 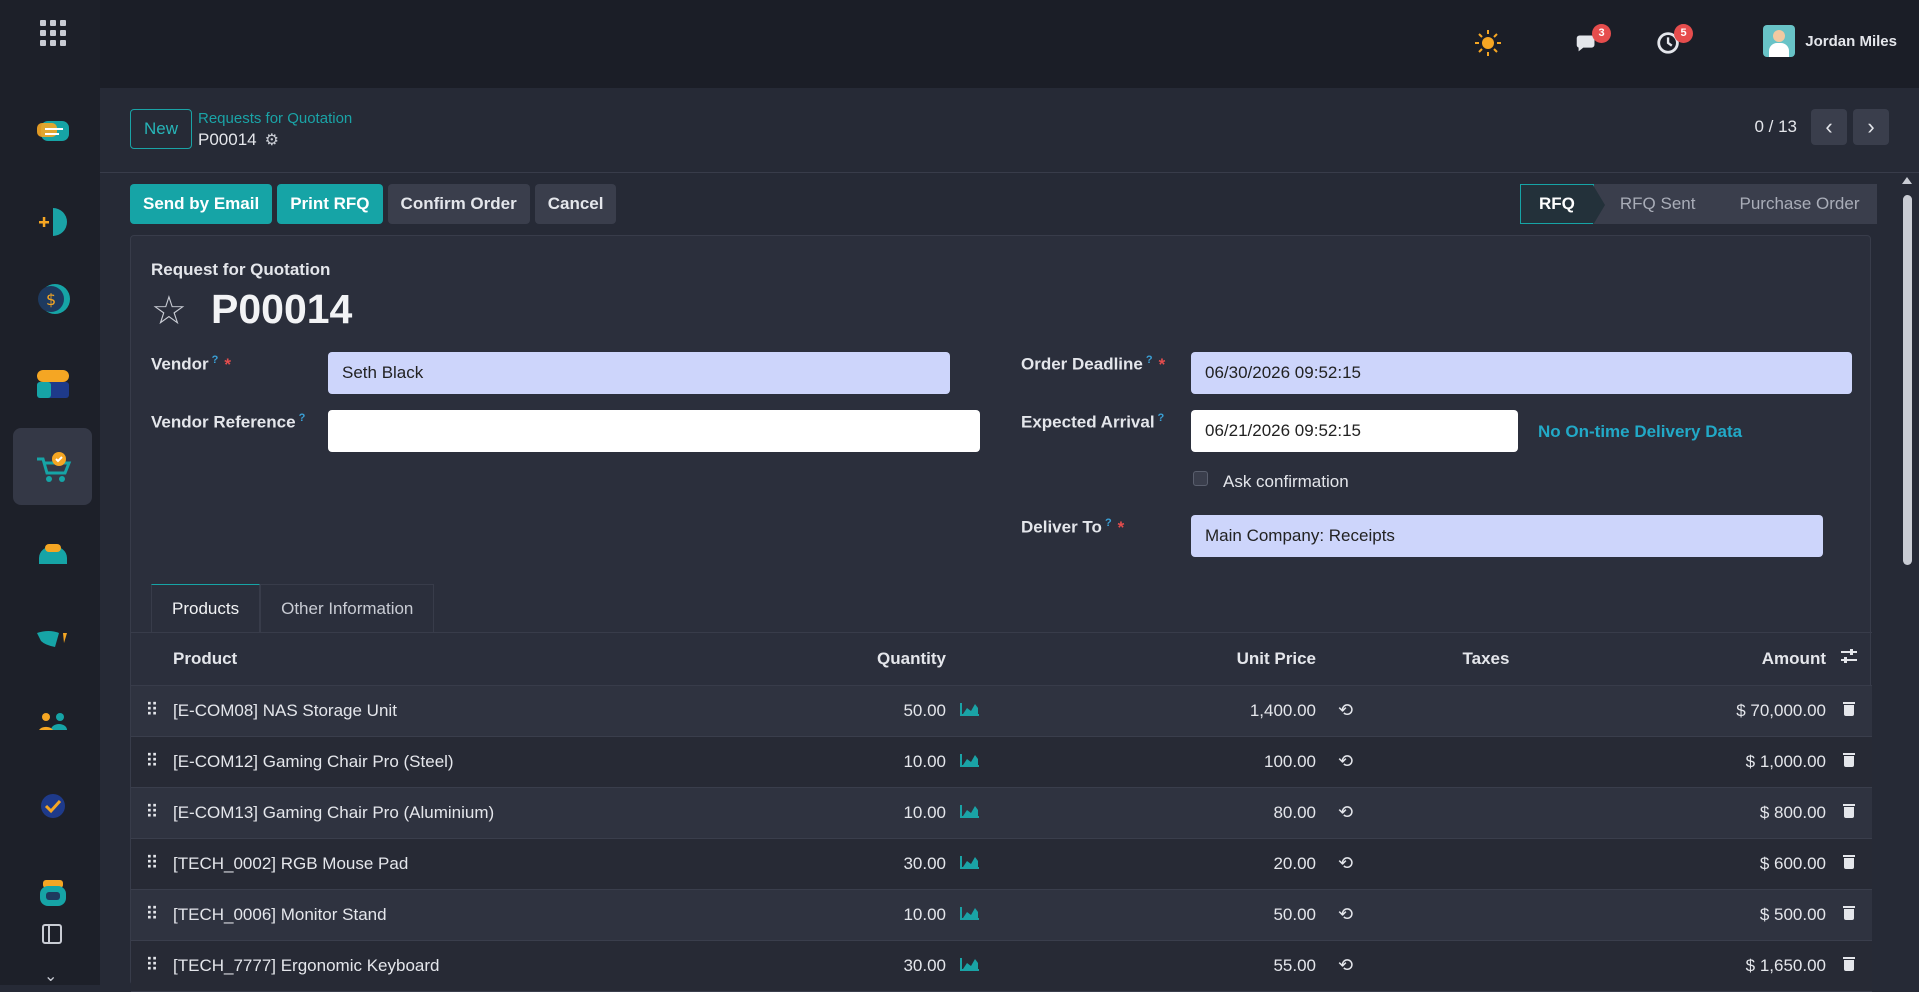 What do you see at coordinates (458, 204) in the screenshot?
I see `confirm-order-button: Confirm Order` at bounding box center [458, 204].